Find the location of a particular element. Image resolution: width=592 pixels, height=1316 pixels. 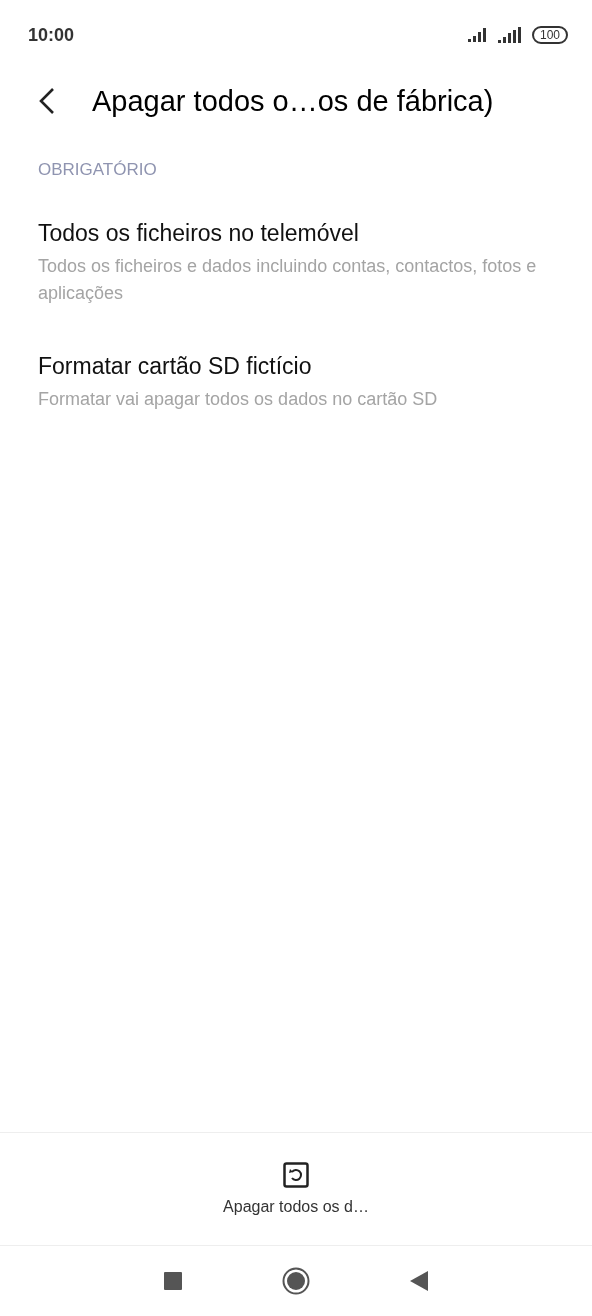

page-title: Apagar todos o…os de fábrica) is located at coordinates (293, 101).